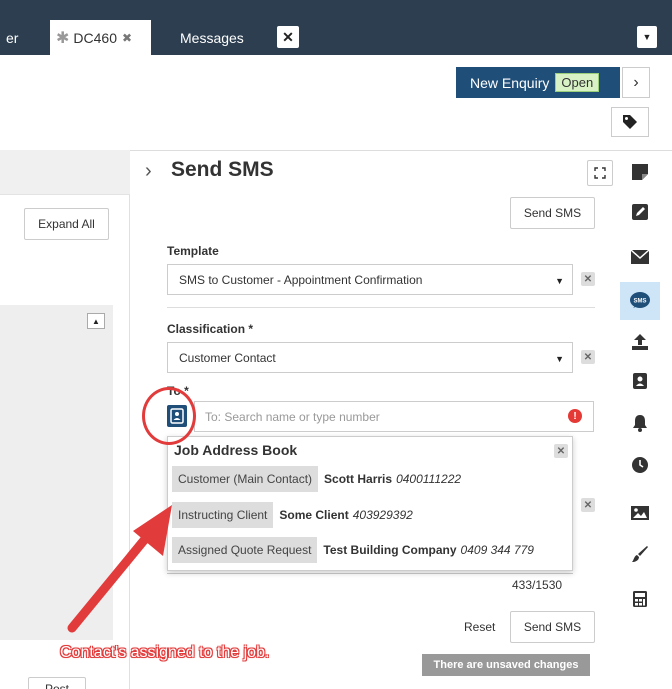 The width and height of the screenshot is (672, 689). What do you see at coordinates (57, 683) in the screenshot?
I see `post-button: Post` at bounding box center [57, 683].